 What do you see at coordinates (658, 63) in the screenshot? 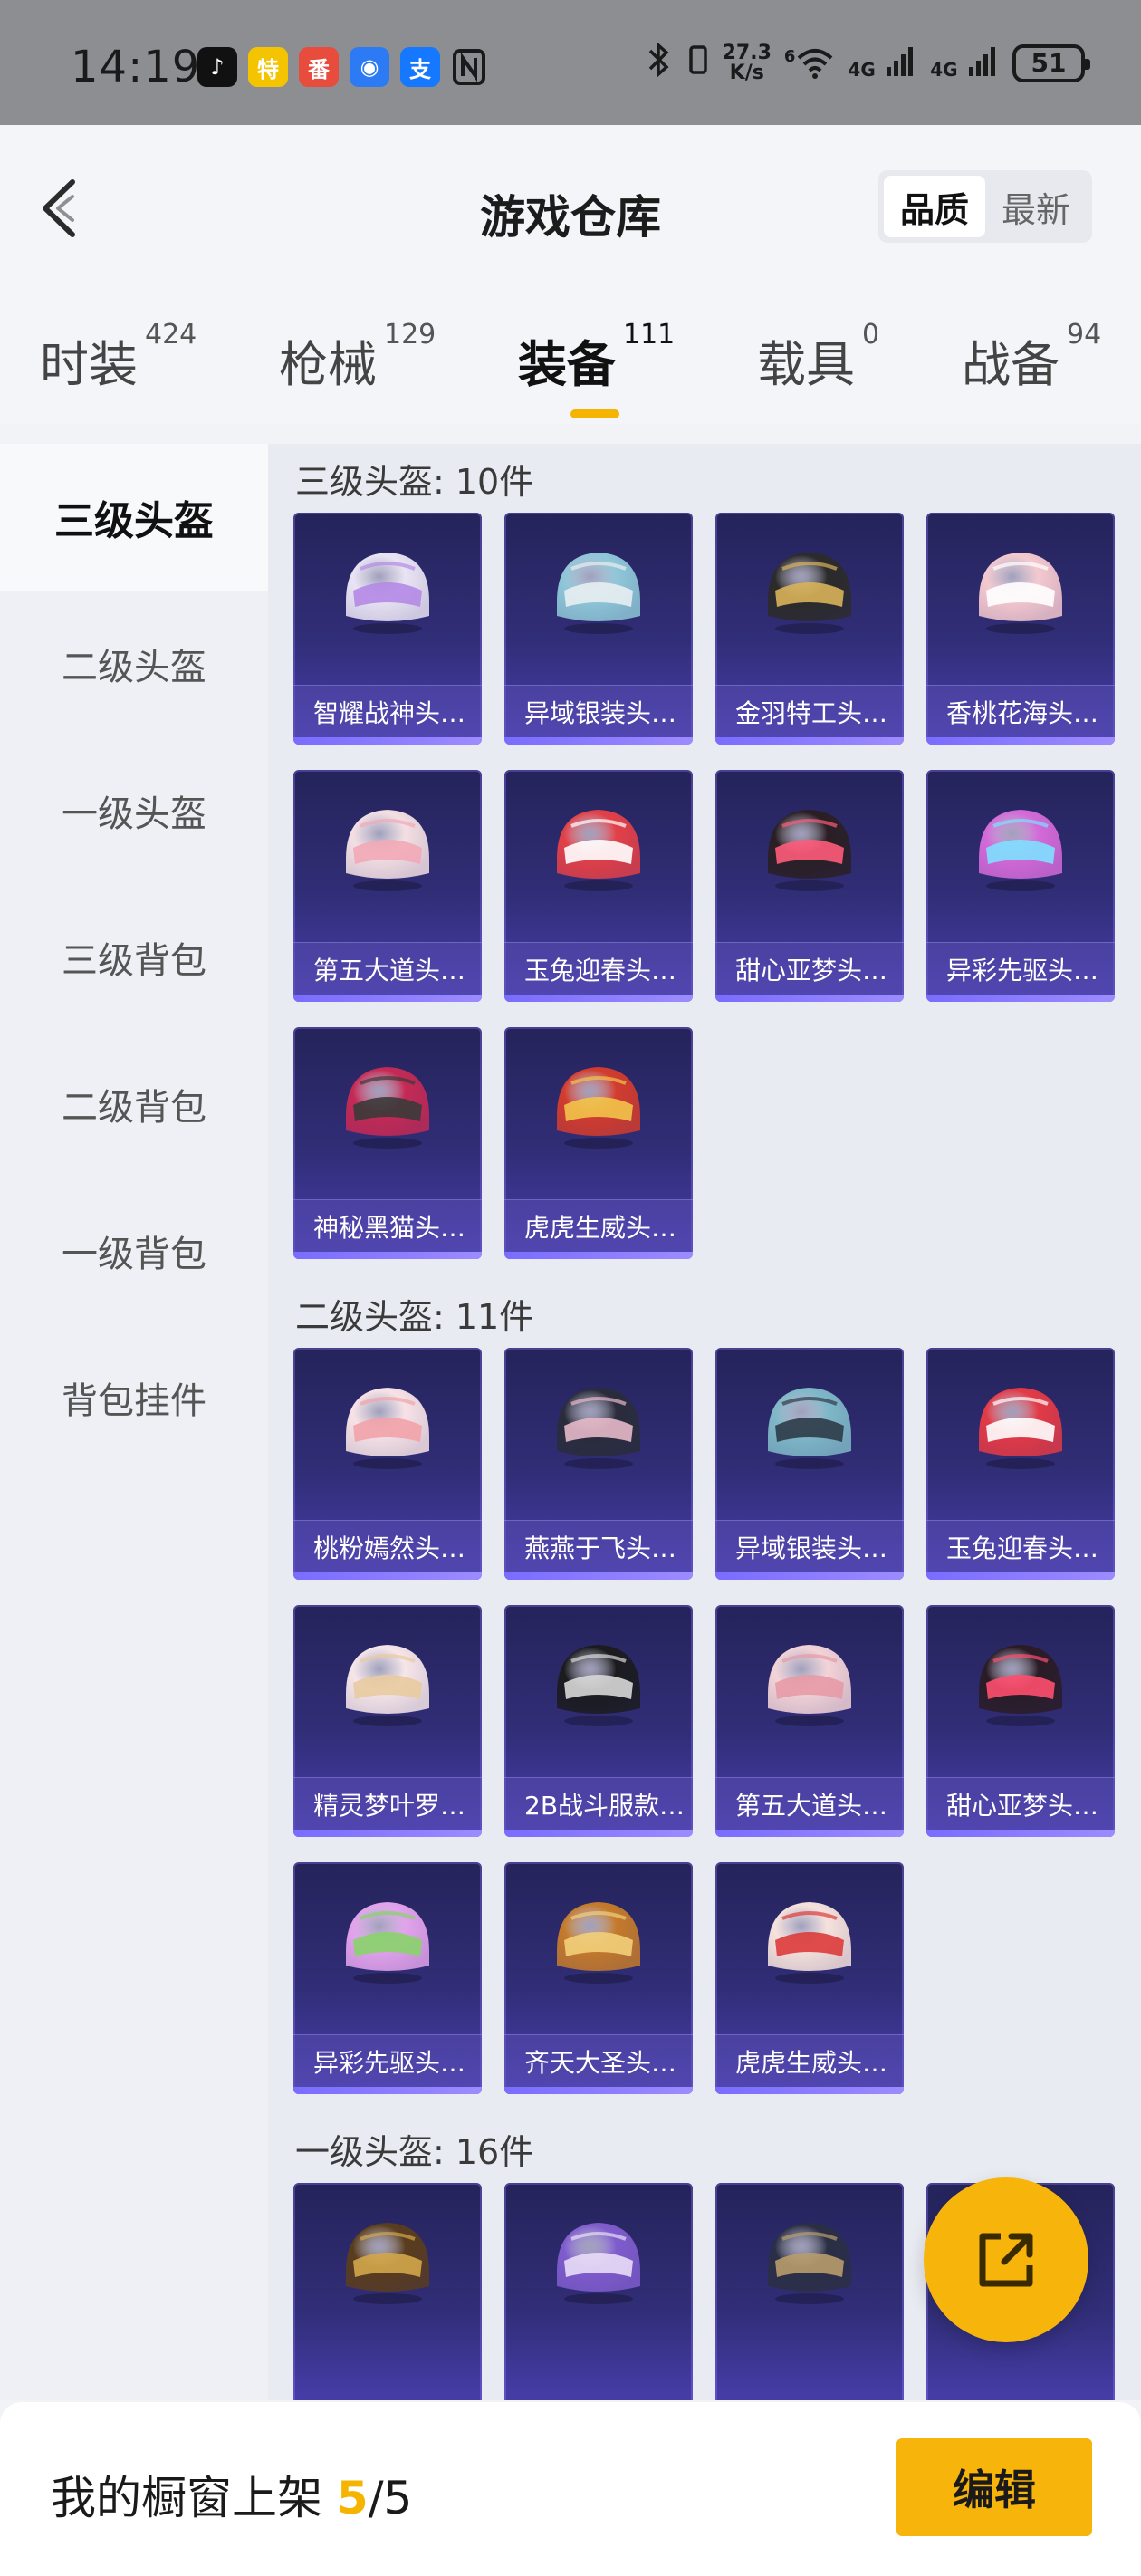
I see `bluetooth-icon` at bounding box center [658, 63].